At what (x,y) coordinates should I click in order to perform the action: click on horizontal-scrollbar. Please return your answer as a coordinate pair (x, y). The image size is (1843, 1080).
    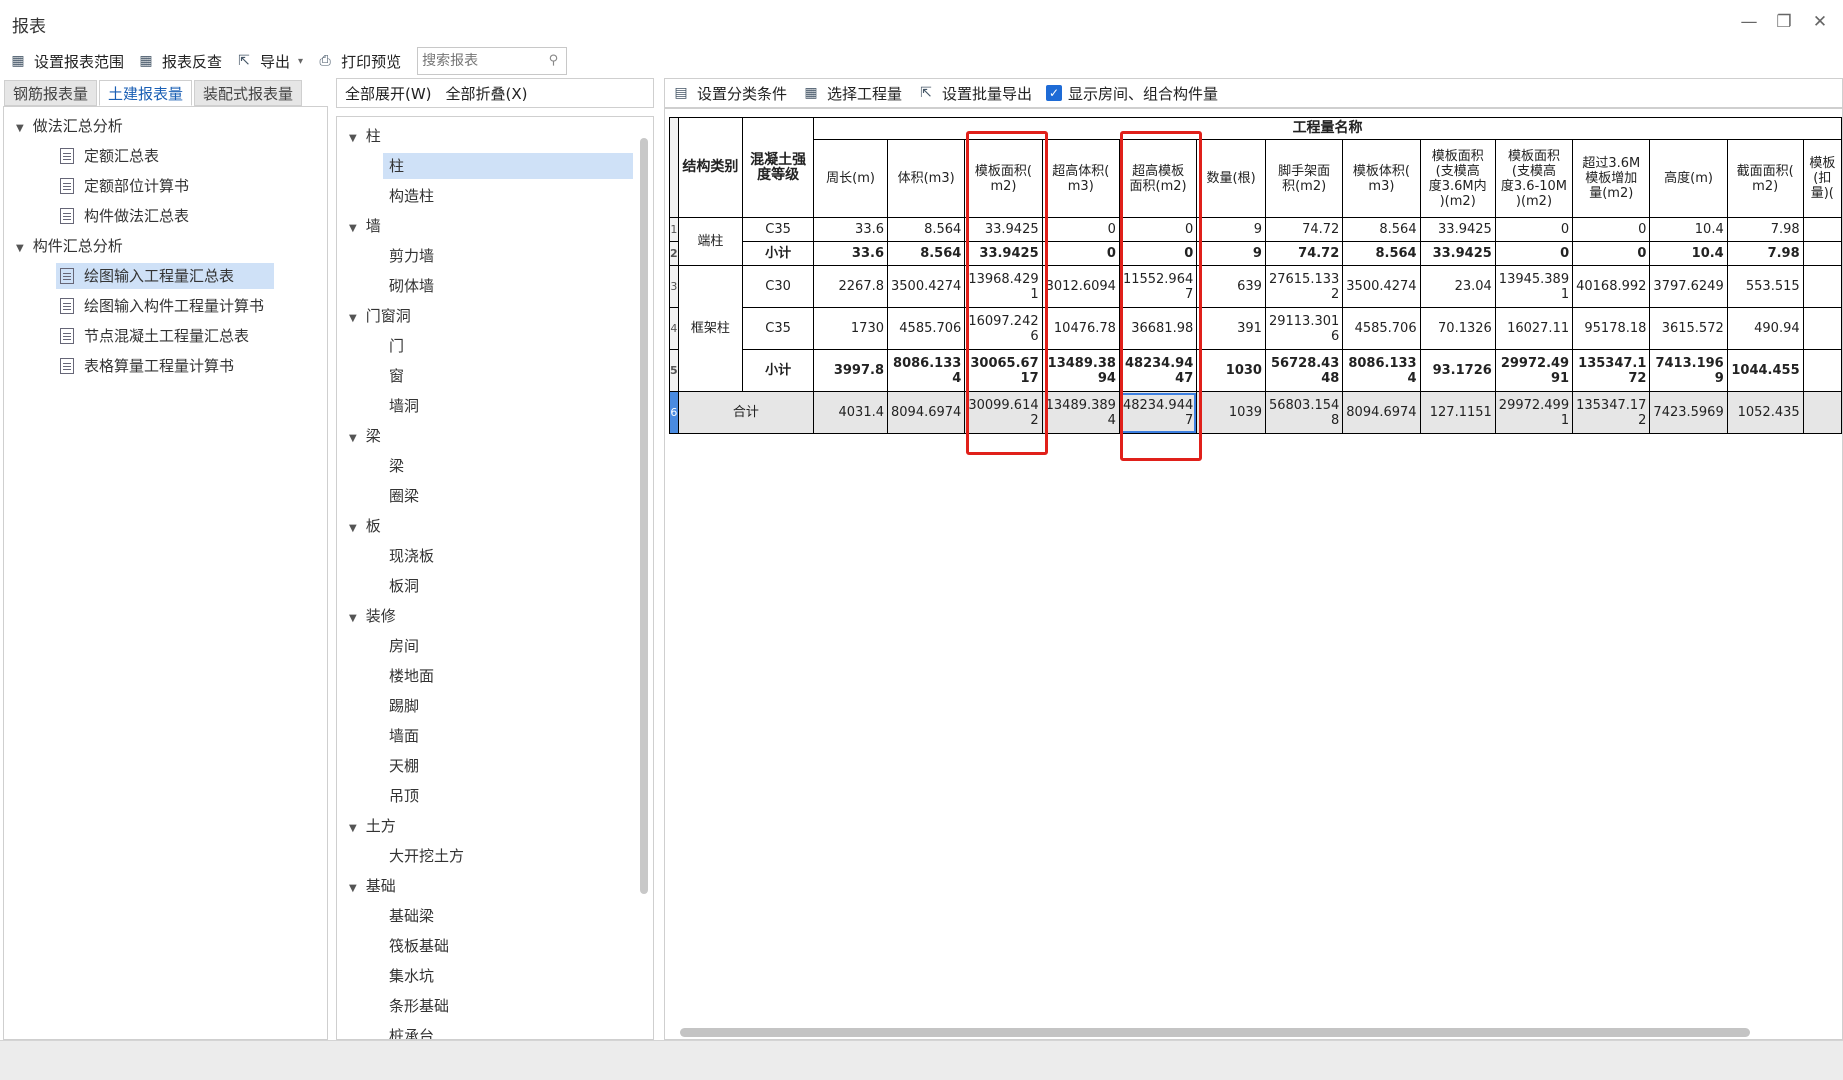
    Looking at the image, I should click on (1215, 1032).